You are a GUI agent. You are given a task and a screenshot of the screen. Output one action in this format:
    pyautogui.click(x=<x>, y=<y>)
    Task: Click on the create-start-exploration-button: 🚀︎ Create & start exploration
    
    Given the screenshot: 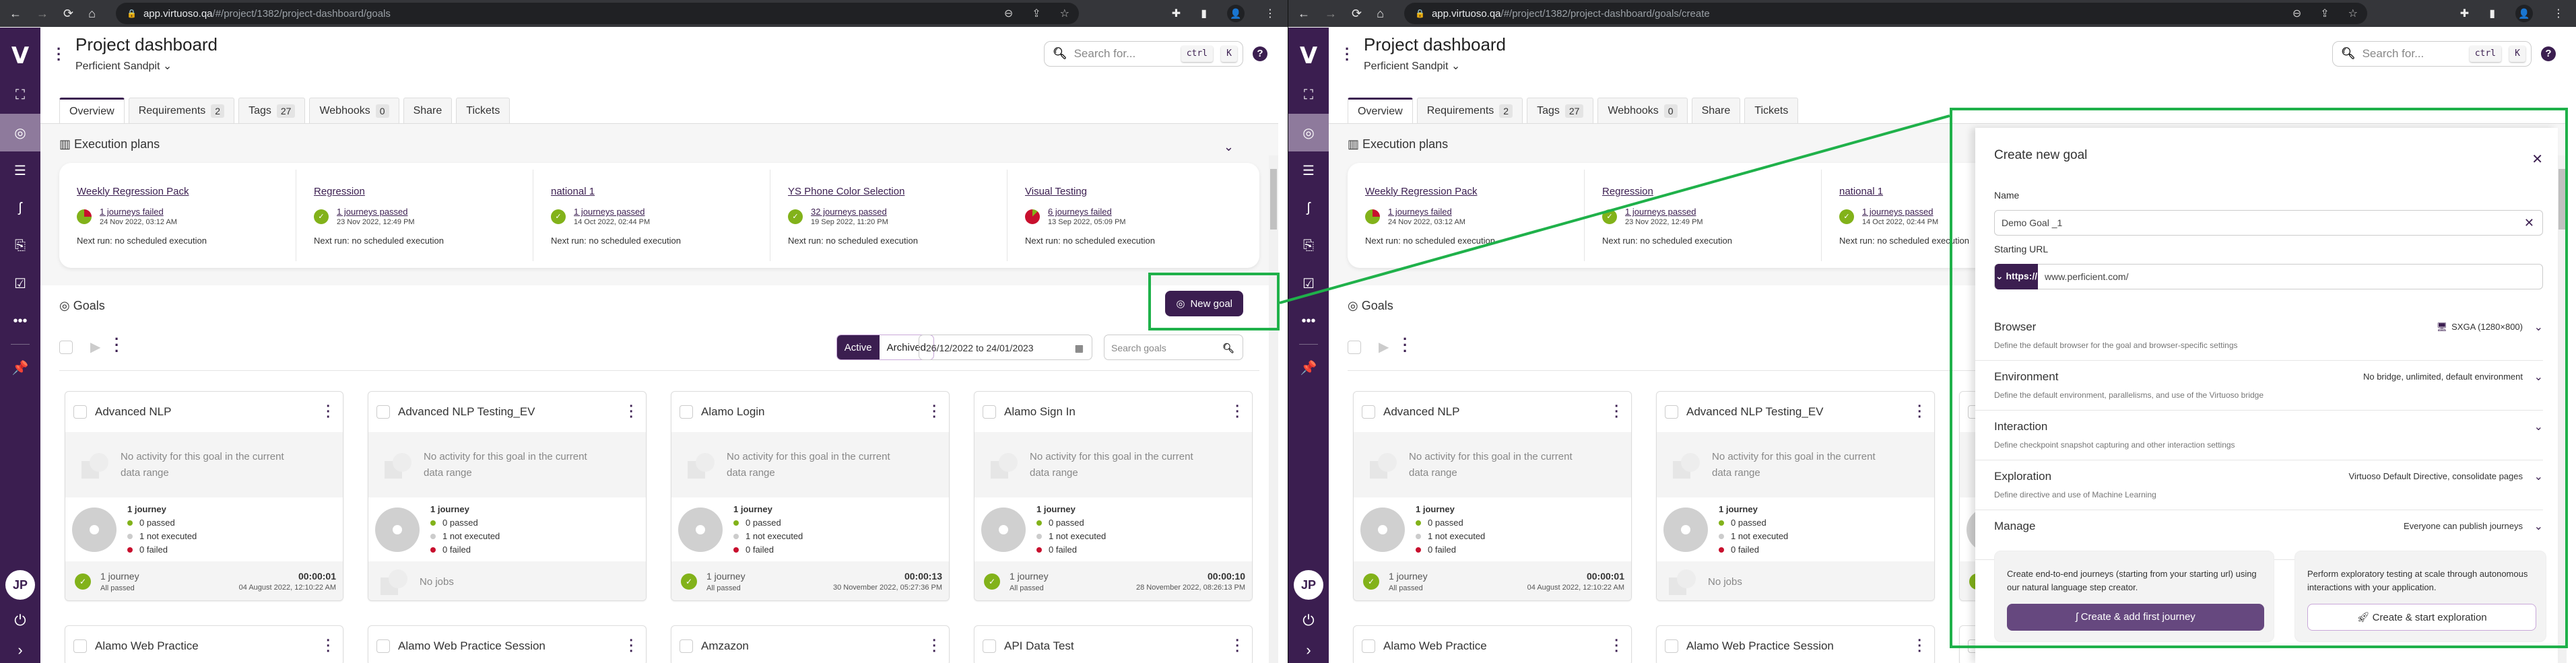 What is the action you would take?
    pyautogui.click(x=2421, y=617)
    